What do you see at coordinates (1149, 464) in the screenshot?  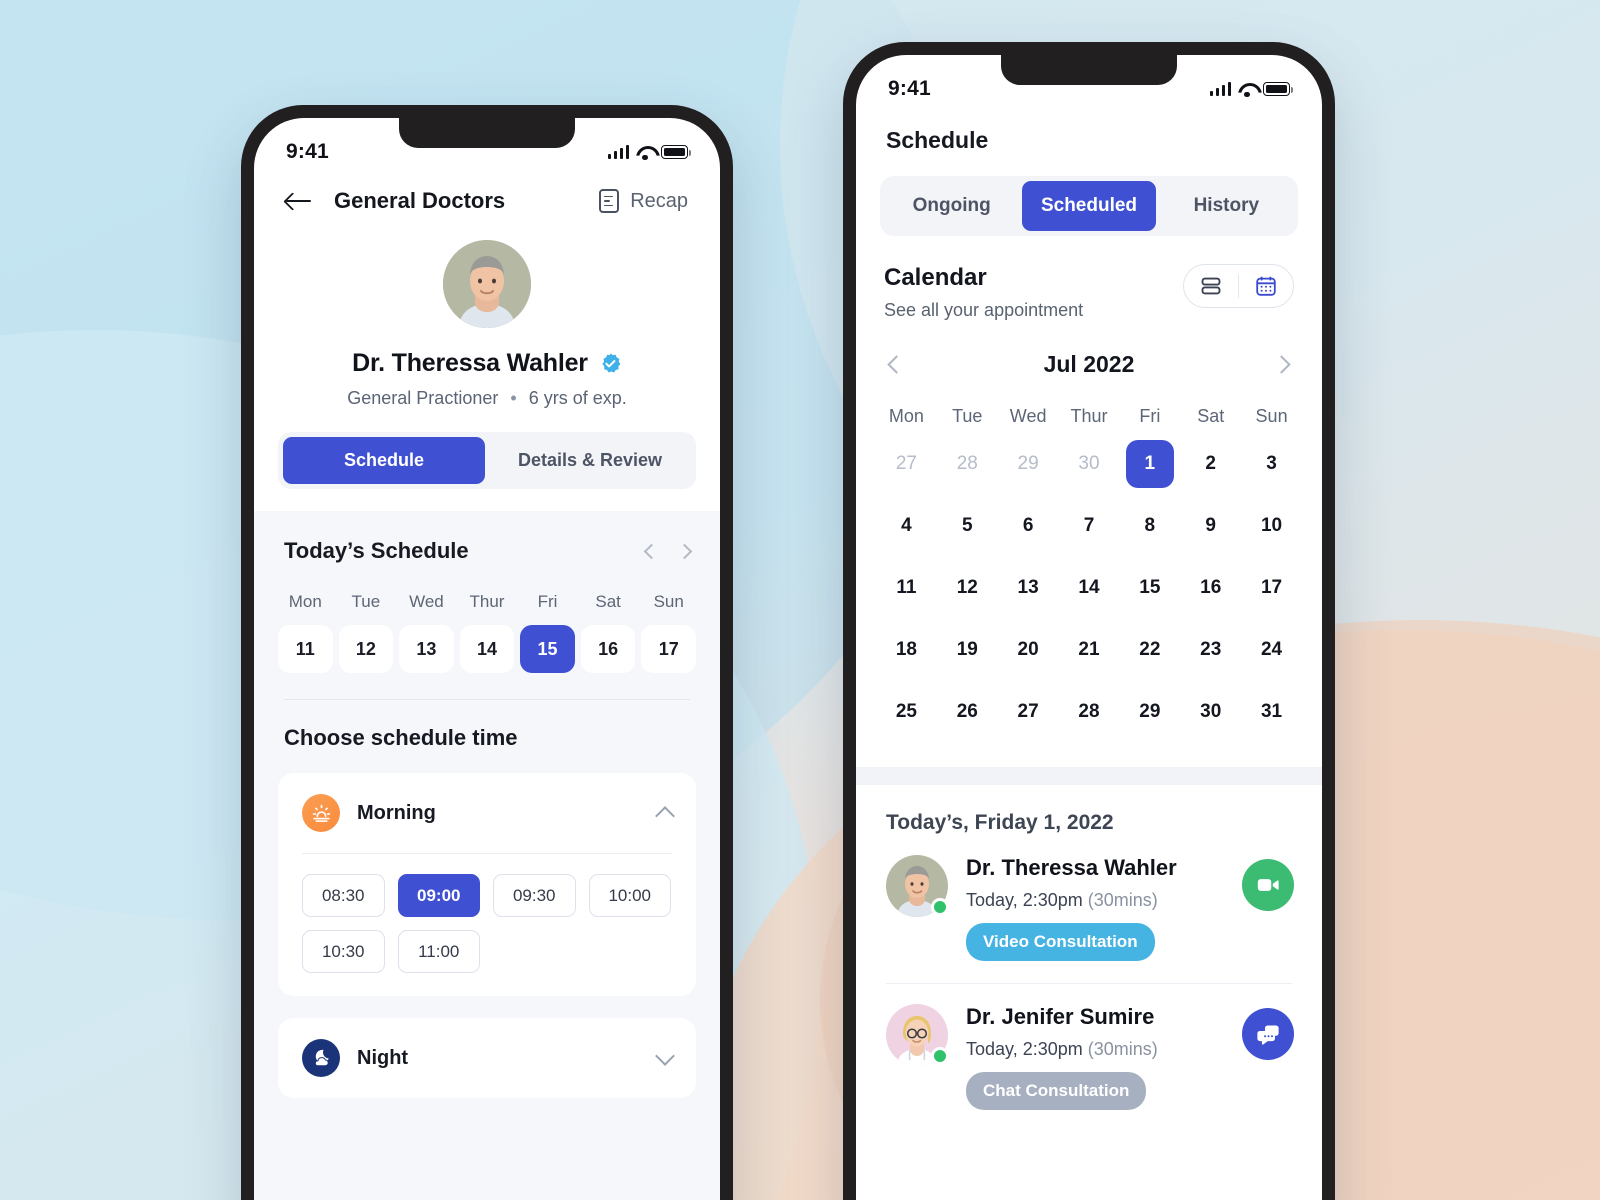 I see `calendar-day-selected: 1` at bounding box center [1149, 464].